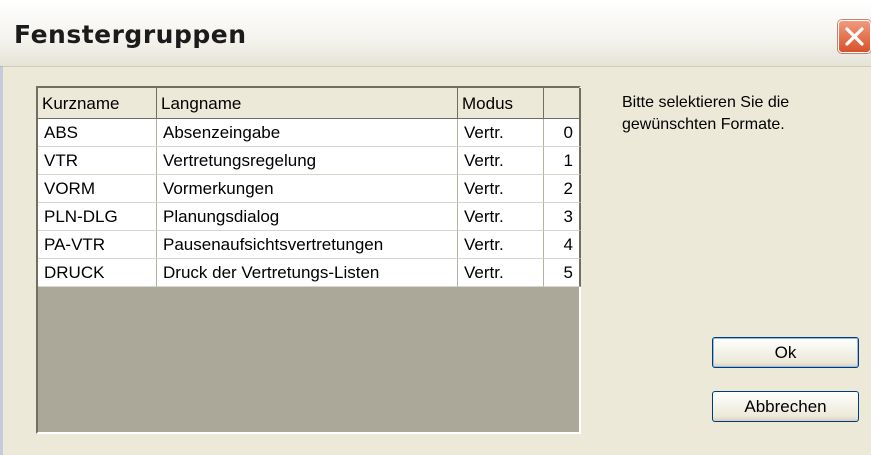 The image size is (871, 455). I want to click on column-header-kurzname: Kurzname, so click(97, 103).